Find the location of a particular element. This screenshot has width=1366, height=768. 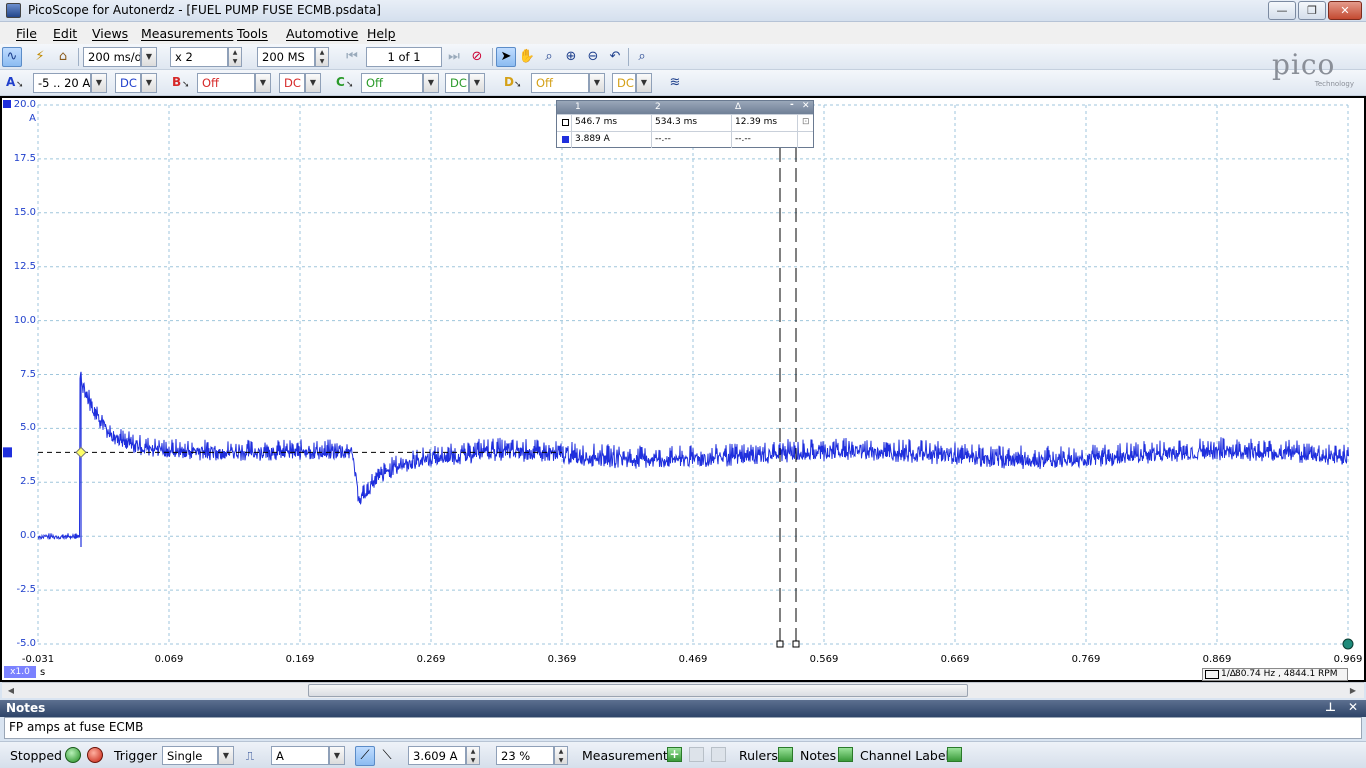

undo-zoom-icon: ↶ is located at coordinates (615, 57).